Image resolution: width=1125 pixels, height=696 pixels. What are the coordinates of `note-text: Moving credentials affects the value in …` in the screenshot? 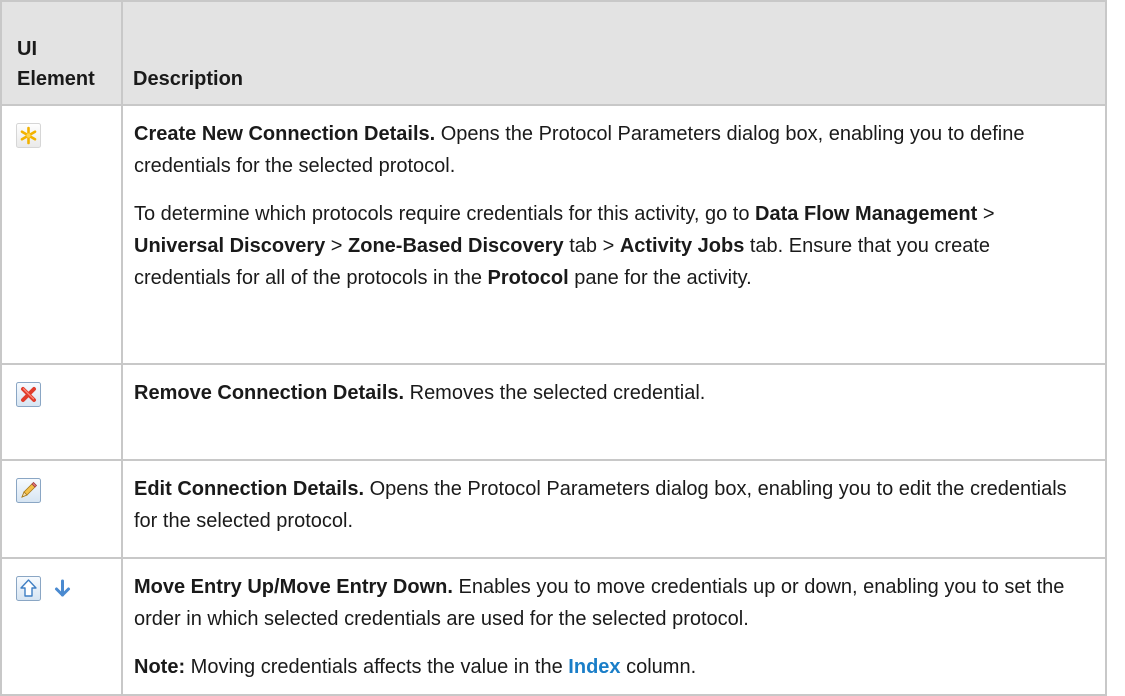 It's located at (377, 667).